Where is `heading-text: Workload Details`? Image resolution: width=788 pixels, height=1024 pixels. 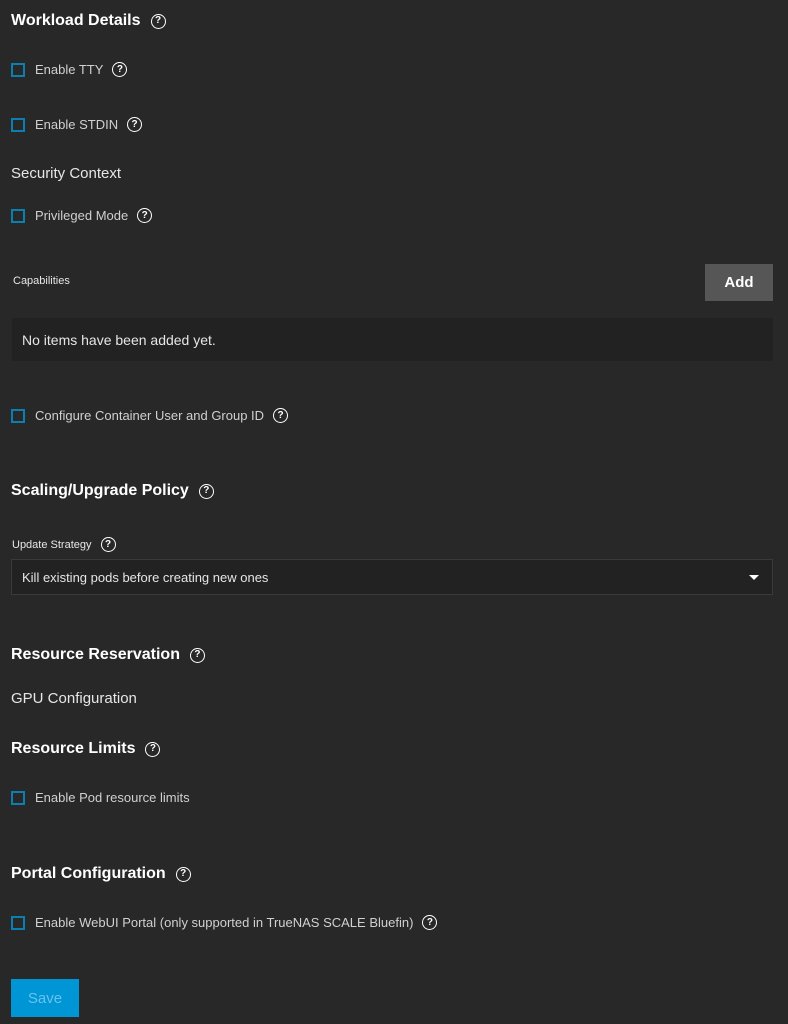 heading-text: Workload Details is located at coordinates (76, 20).